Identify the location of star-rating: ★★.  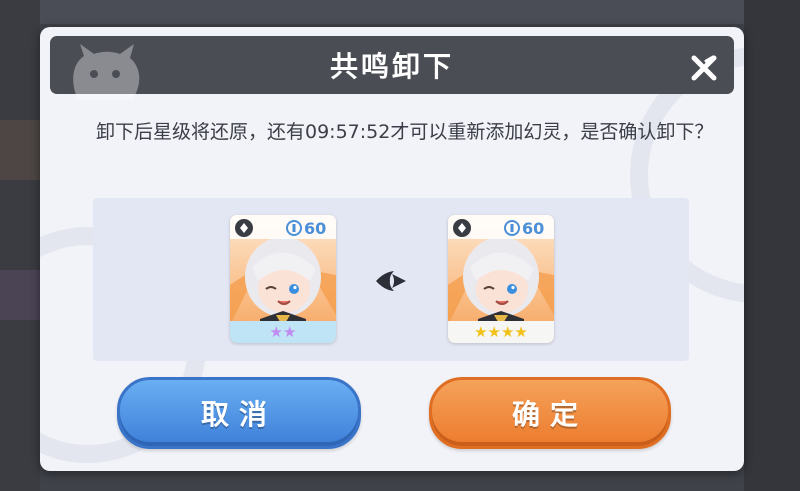
(283, 332).